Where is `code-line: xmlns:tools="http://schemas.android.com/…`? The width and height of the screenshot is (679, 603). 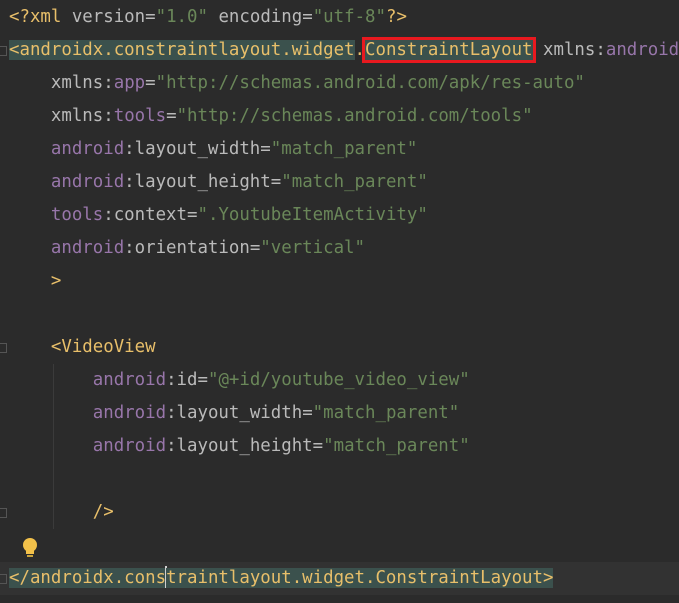
code-line: xmlns:tools="http://schemas.android.com/… is located at coordinates (339, 116).